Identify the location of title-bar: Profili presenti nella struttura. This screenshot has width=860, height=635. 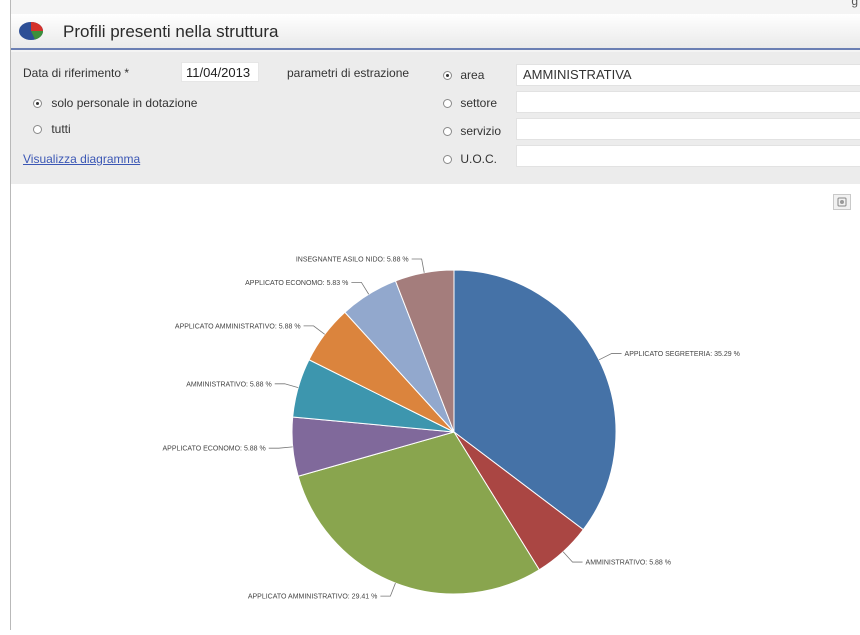
(435, 32).